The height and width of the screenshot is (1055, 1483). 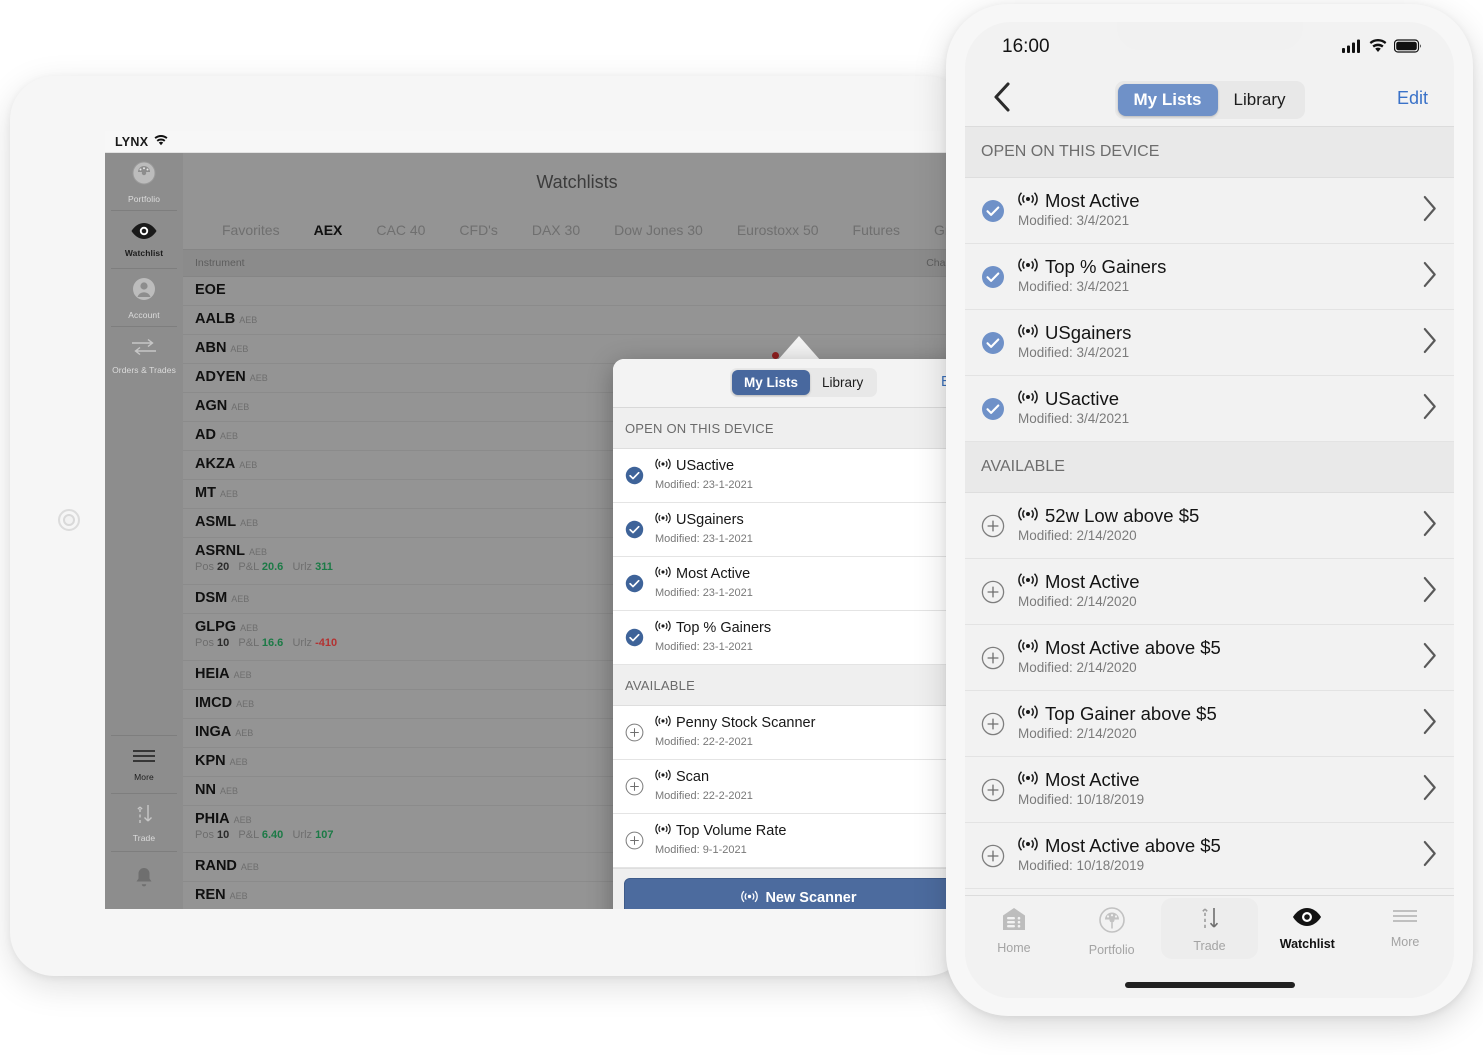 I want to click on list-item-modified: Modified: 9-1-2021, so click(x=701, y=849).